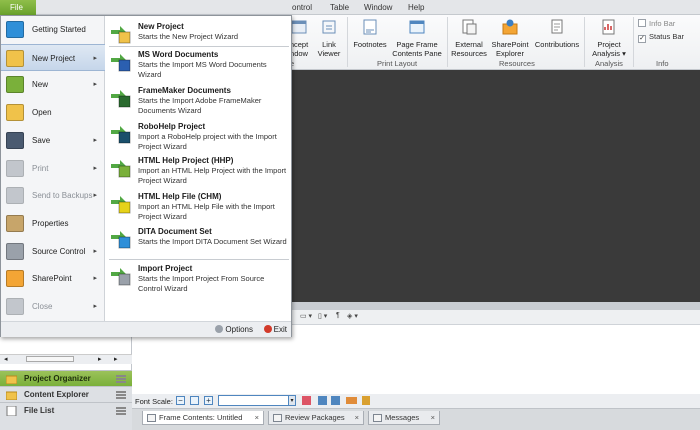 Image resolution: width=700 pixels, height=430 pixels. Describe the element at coordinates (322, 316) in the screenshot. I see `align-icon: ▯ ▾` at that location.